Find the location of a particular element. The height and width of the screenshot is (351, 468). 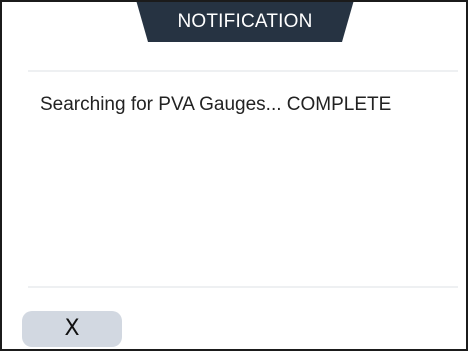

top-divider is located at coordinates (243, 71).